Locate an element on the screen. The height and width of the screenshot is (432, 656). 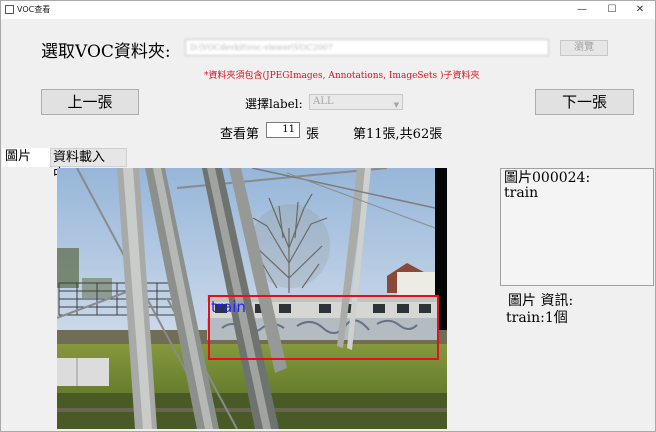
pager-suffix: 張 is located at coordinates (313, 134).